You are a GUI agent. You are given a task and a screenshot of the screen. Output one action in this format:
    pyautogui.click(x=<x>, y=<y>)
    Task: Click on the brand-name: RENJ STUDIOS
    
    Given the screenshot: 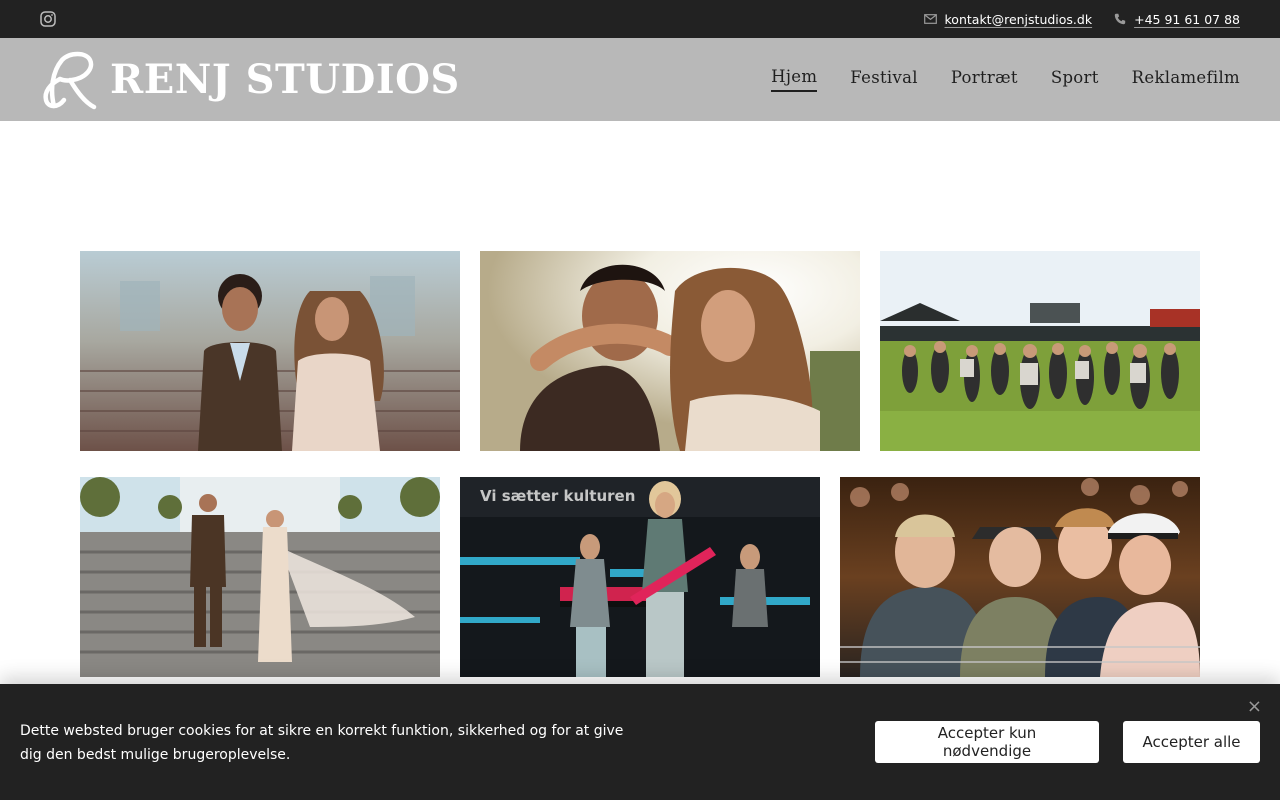 What is the action you would take?
    pyautogui.click(x=285, y=79)
    